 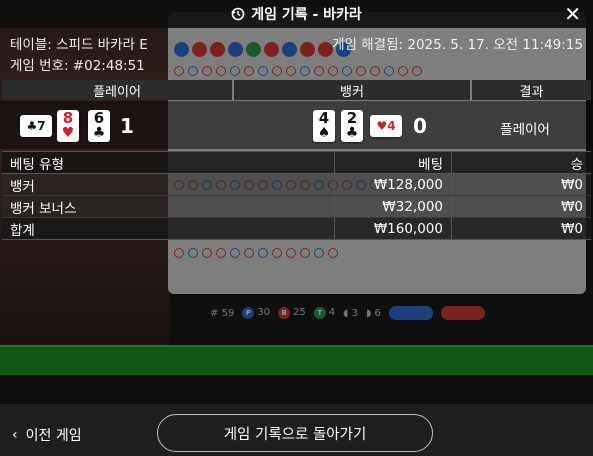 I want to click on card-rank: 8, so click(x=68, y=118).